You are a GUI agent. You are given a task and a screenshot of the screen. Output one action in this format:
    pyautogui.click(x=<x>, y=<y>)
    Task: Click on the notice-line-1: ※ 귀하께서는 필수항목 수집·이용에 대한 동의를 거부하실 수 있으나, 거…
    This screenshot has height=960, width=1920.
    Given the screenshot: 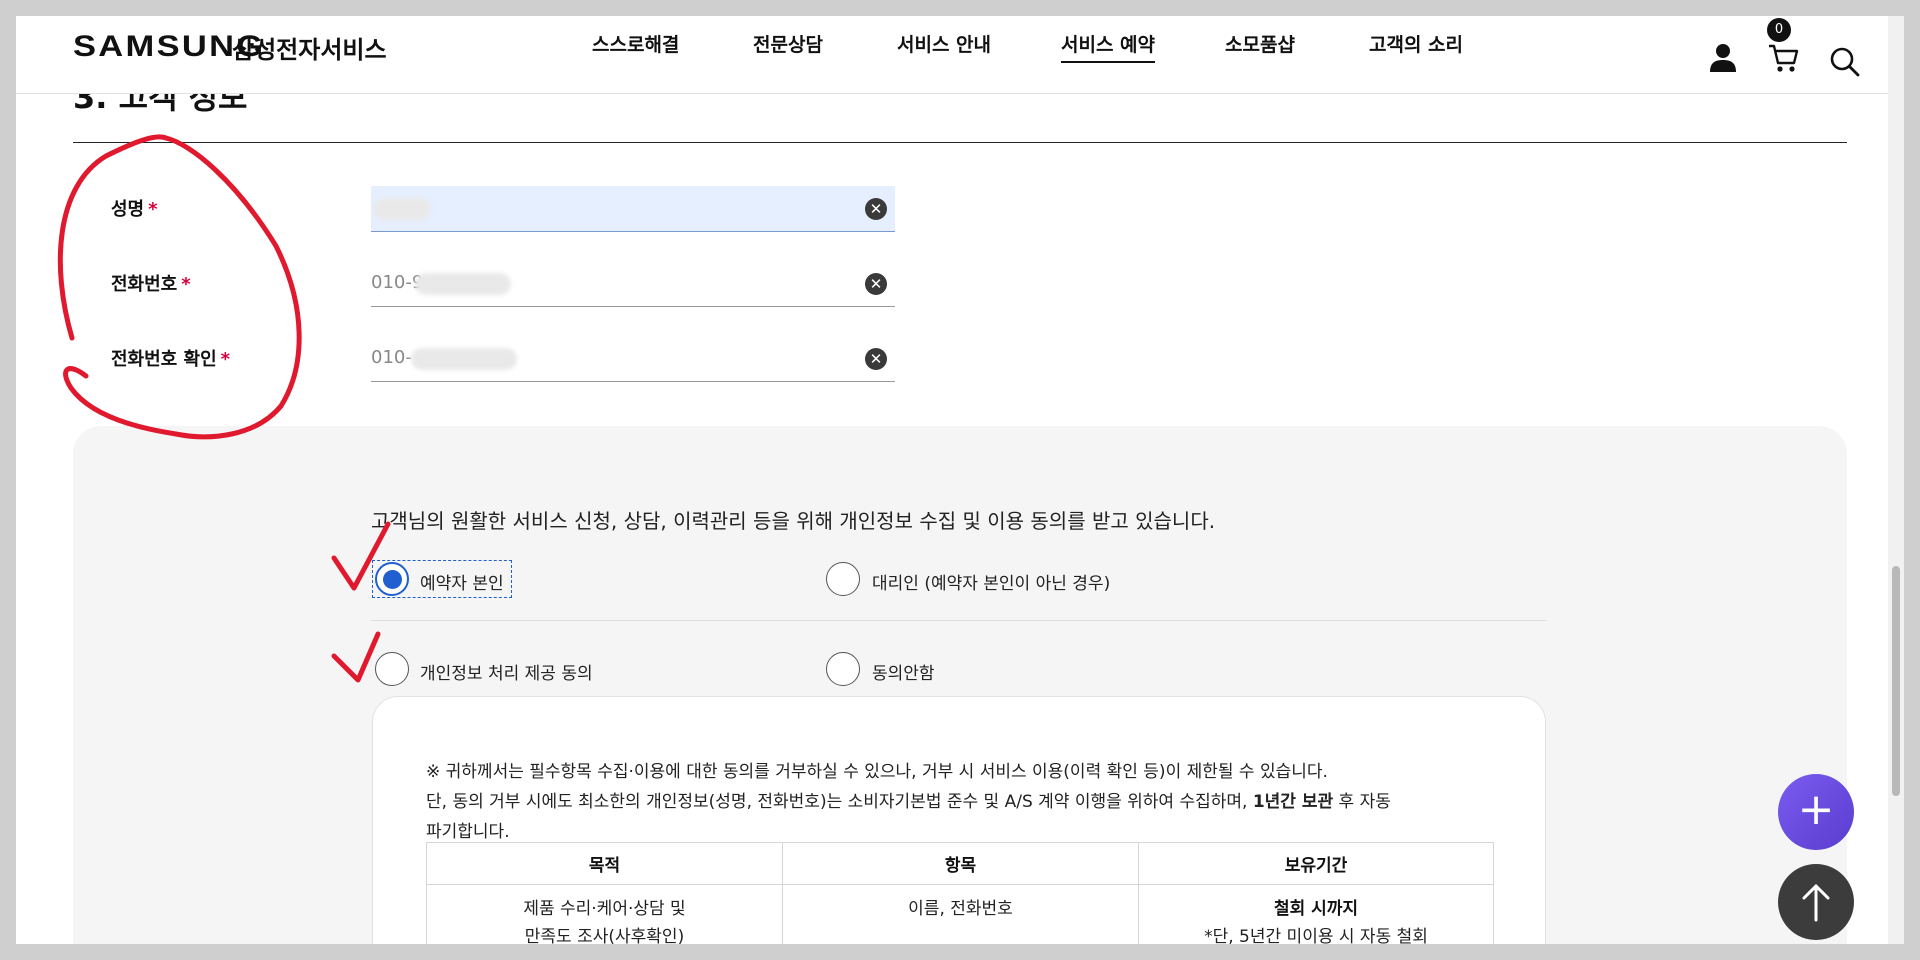 What is the action you would take?
    pyautogui.click(x=877, y=772)
    